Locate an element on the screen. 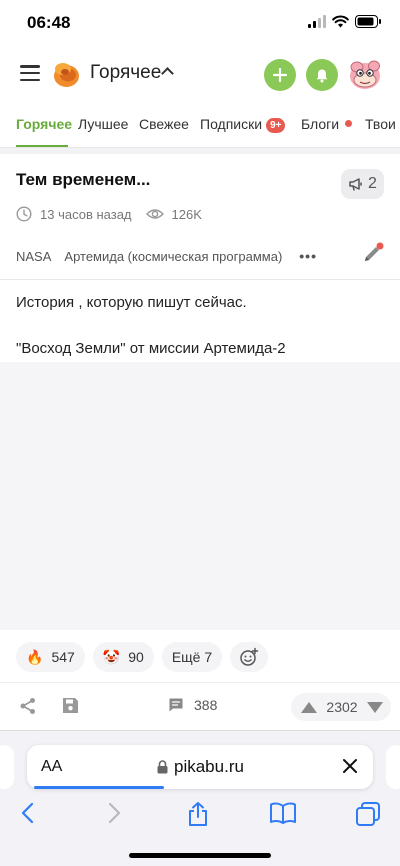 The height and width of the screenshot is (866, 400). notifications-button is located at coordinates (322, 75).